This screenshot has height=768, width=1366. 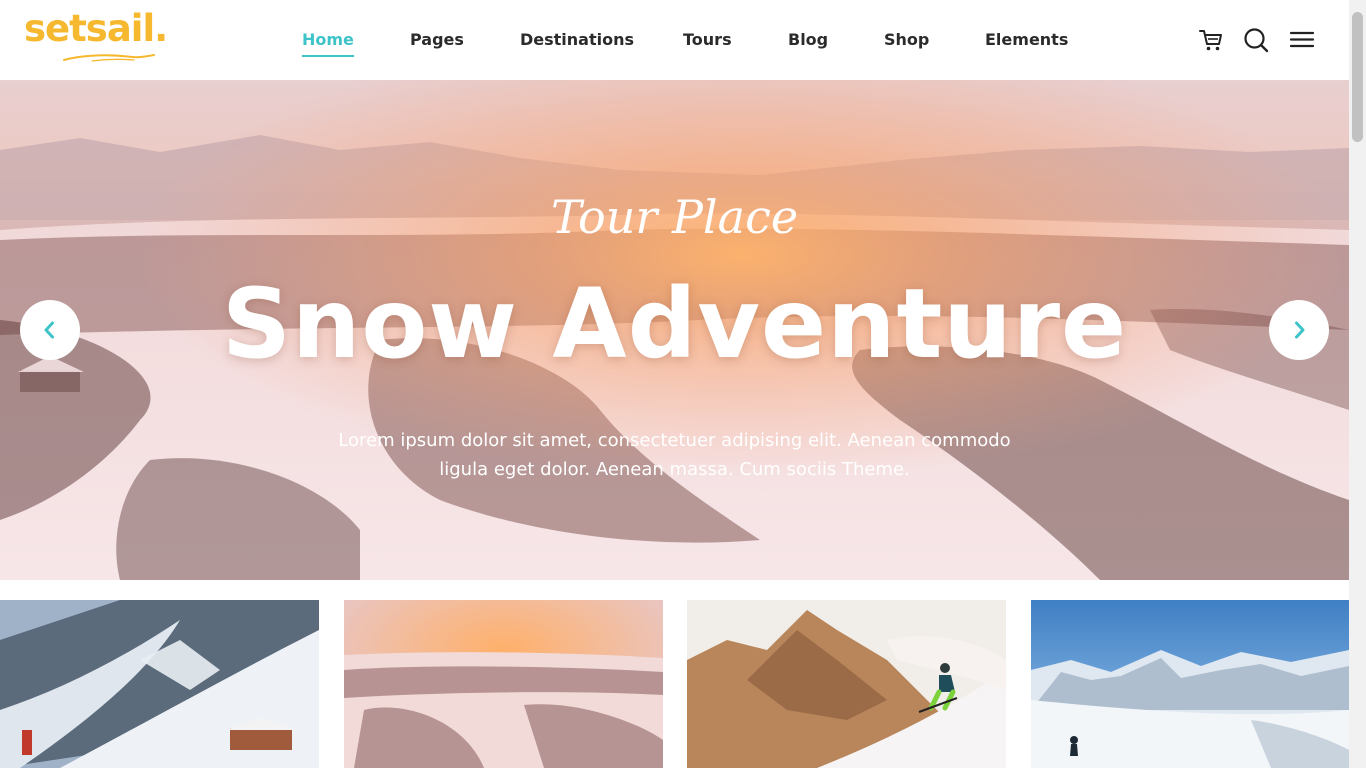 What do you see at coordinates (1256, 40) in the screenshot?
I see `search-icon` at bounding box center [1256, 40].